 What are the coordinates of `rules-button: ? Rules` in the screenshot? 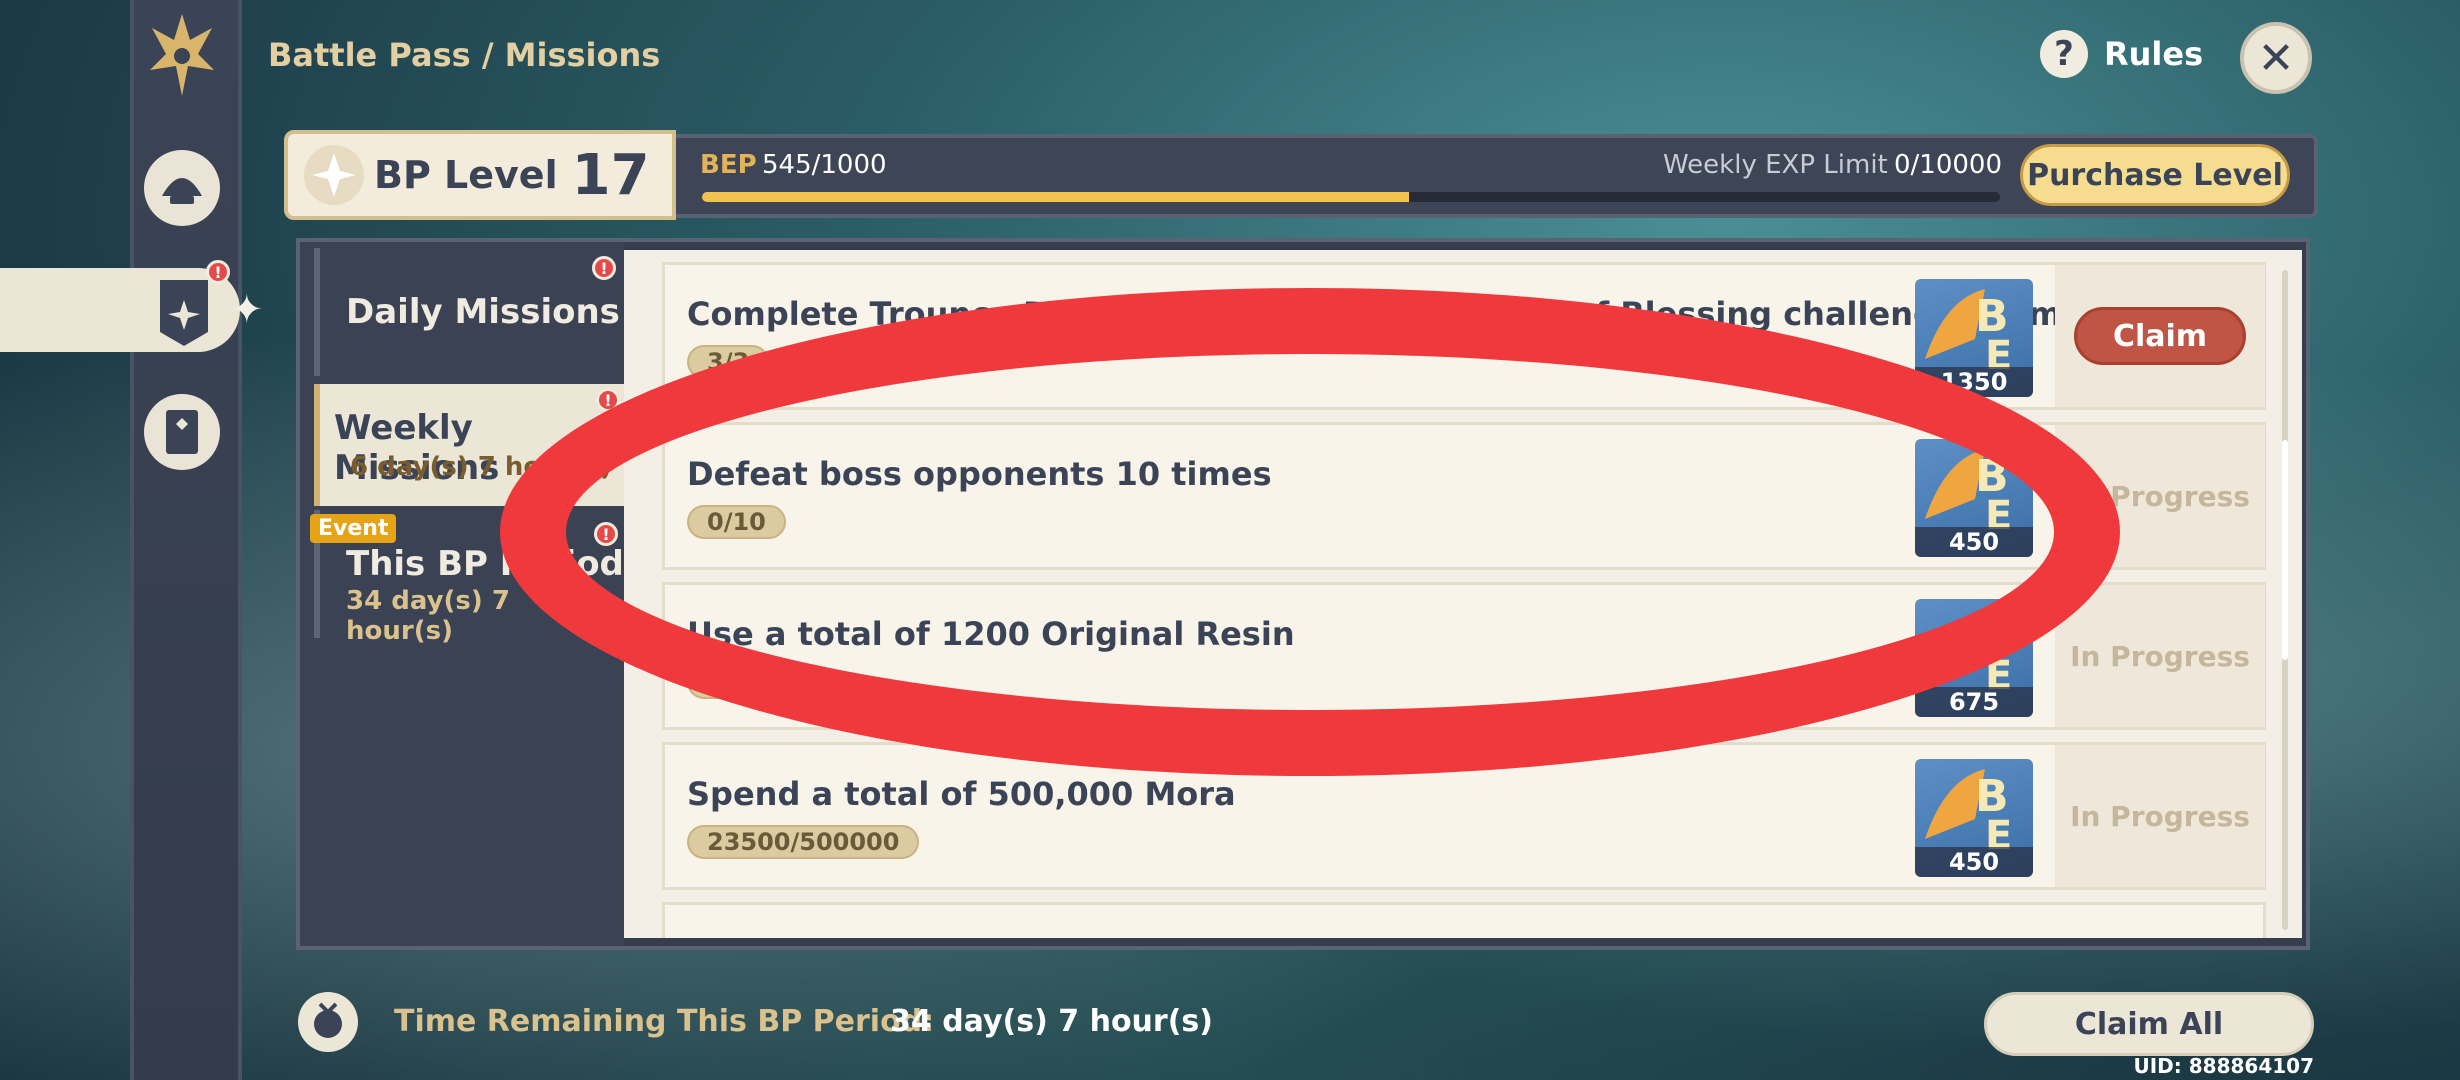 It's located at (2121, 54).